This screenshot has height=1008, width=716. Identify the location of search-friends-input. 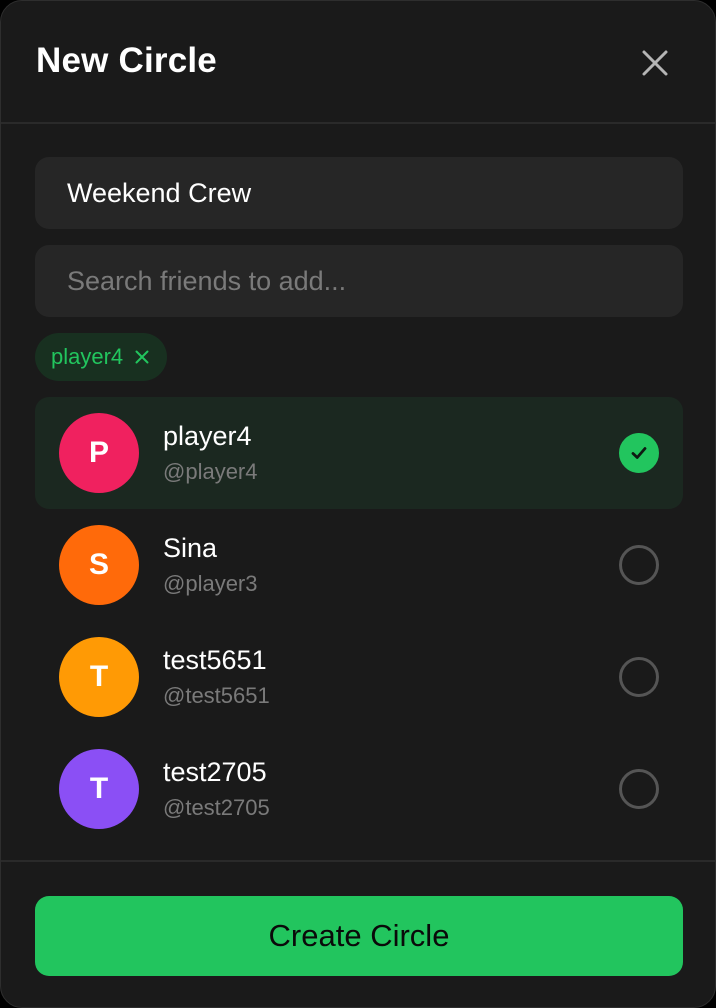
(359, 281).